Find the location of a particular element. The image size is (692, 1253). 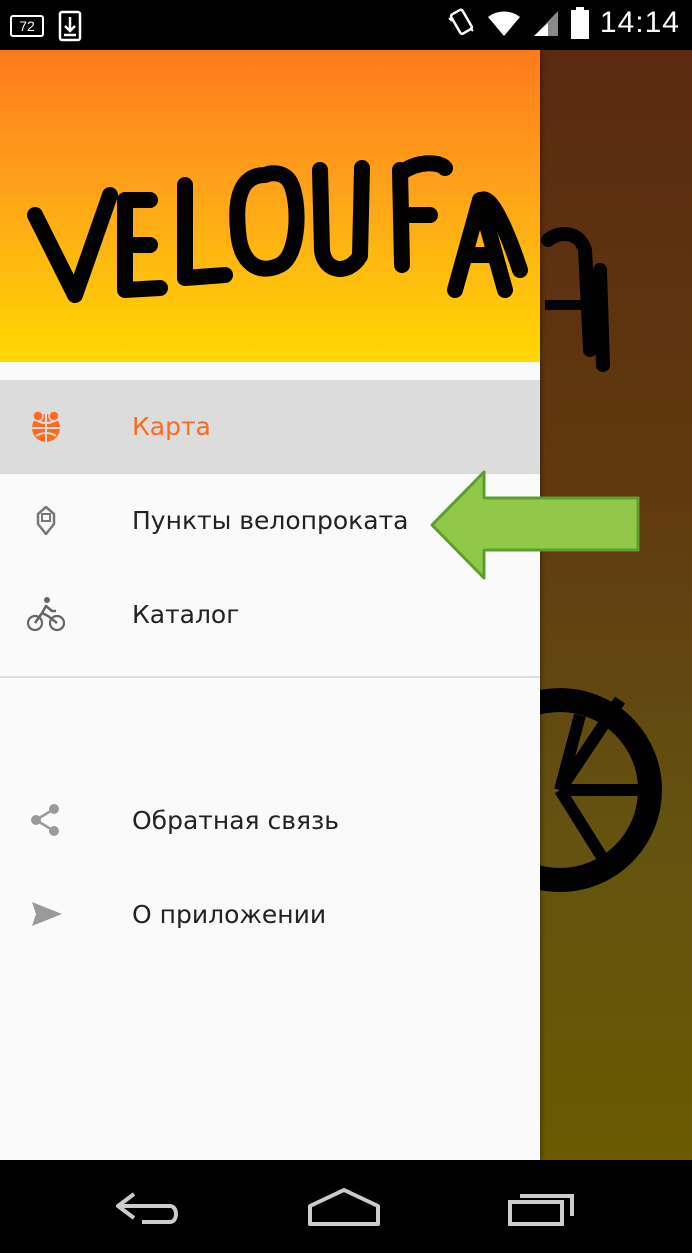

rental-point-icon is located at coordinates (46, 520).